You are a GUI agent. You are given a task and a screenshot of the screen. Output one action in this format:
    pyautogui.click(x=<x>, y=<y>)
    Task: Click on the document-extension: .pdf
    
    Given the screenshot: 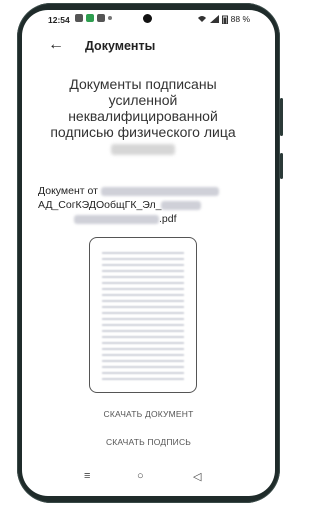 What is the action you would take?
    pyautogui.click(x=168, y=219)
    